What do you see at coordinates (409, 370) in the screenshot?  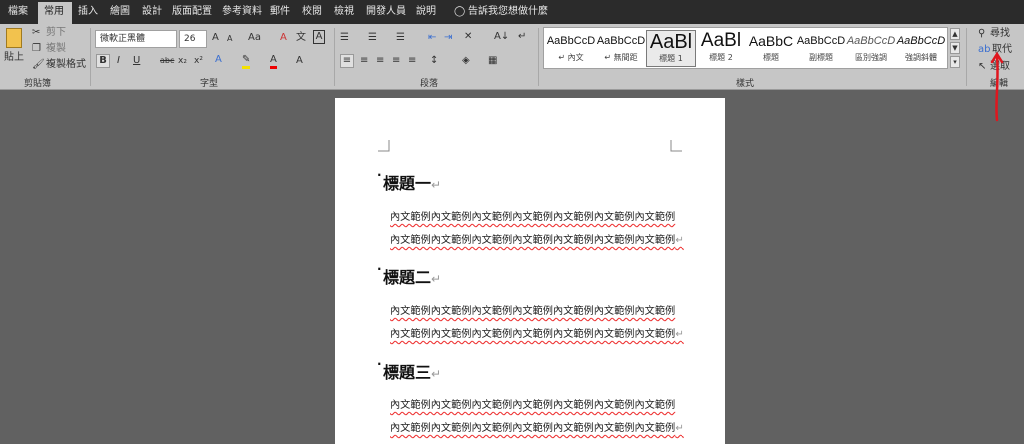 I see `heading-3: · 標題三↵` at bounding box center [409, 370].